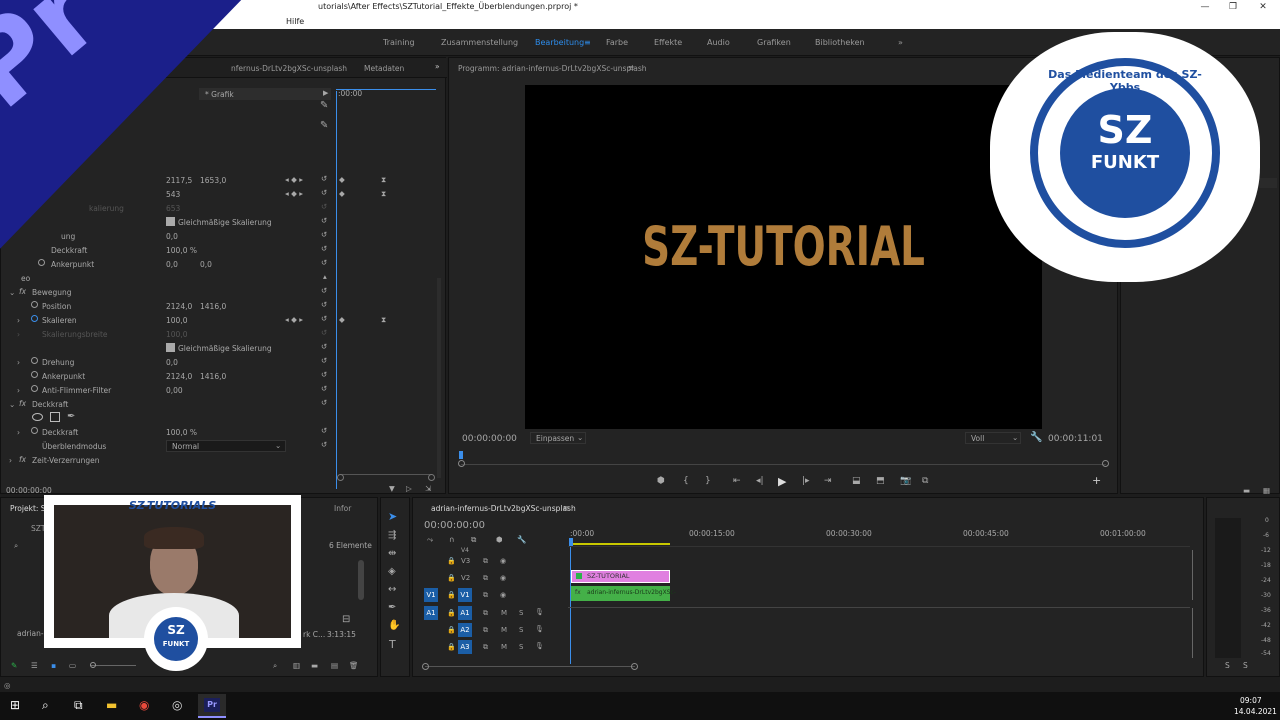 The height and width of the screenshot is (720, 1280). I want to click on chrome-icon: ◉, so click(144, 705).